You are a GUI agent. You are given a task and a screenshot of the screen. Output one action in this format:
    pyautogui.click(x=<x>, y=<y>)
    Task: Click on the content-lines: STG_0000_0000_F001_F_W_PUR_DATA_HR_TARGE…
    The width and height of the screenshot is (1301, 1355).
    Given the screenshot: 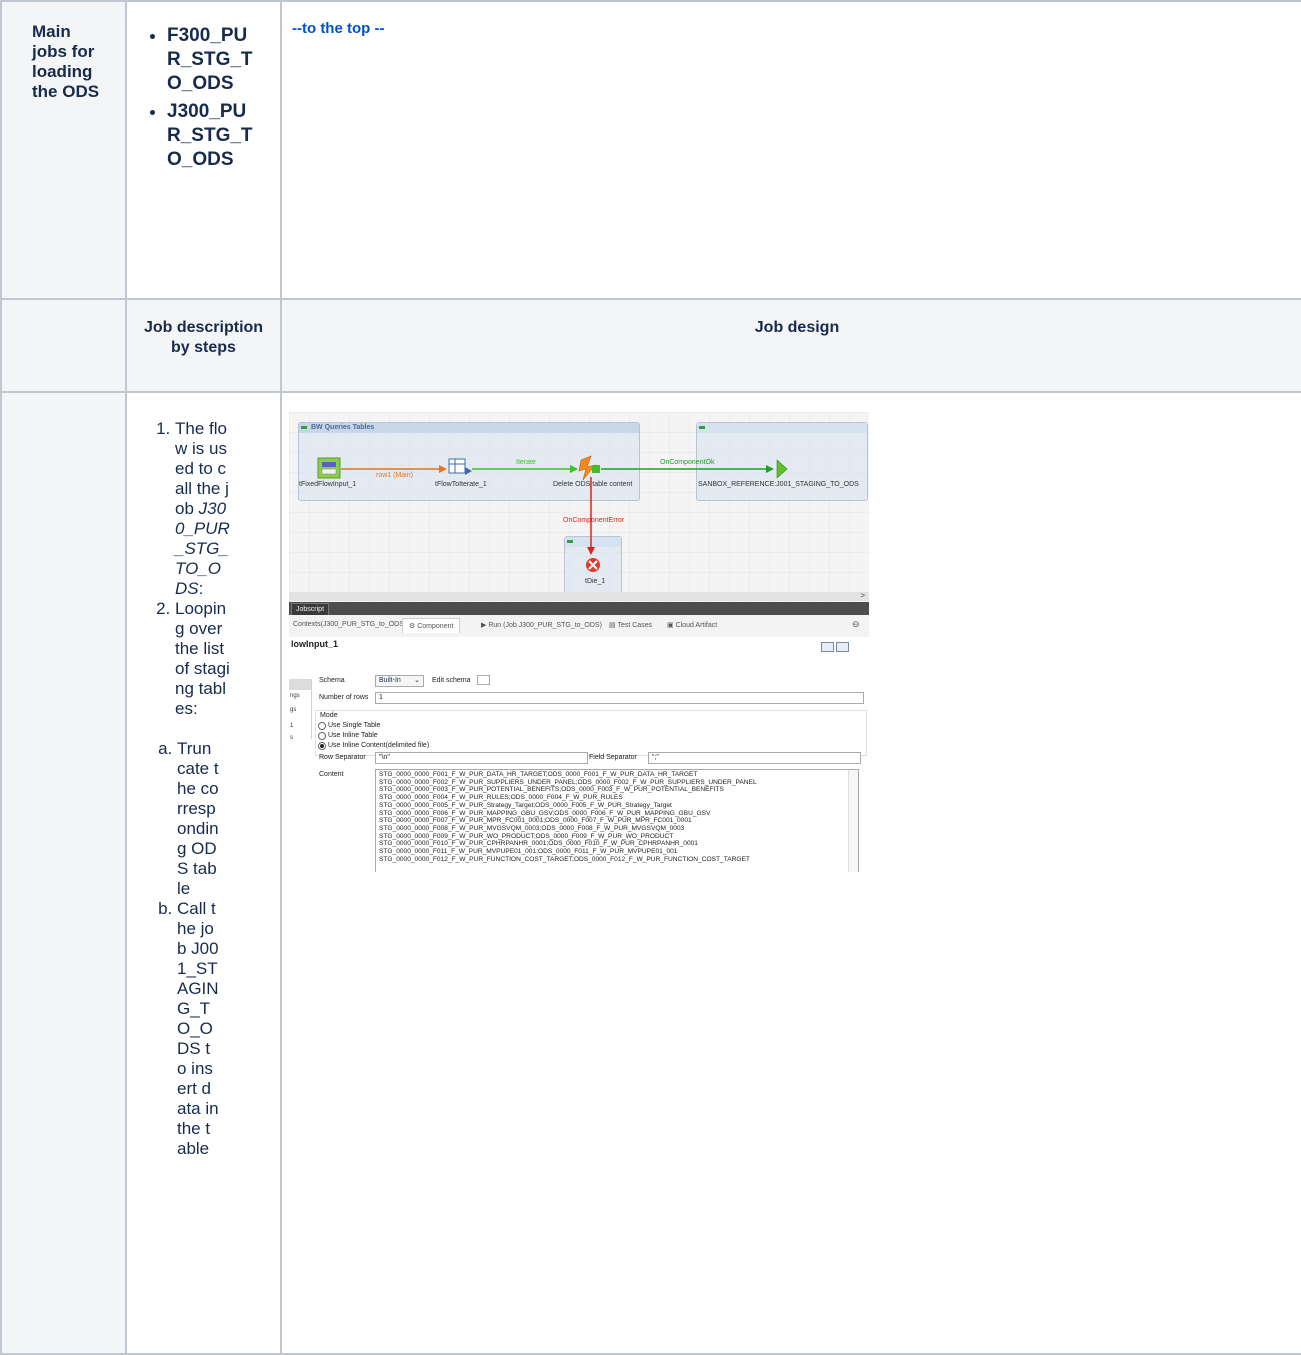 What is the action you would take?
    pyautogui.click(x=617, y=816)
    